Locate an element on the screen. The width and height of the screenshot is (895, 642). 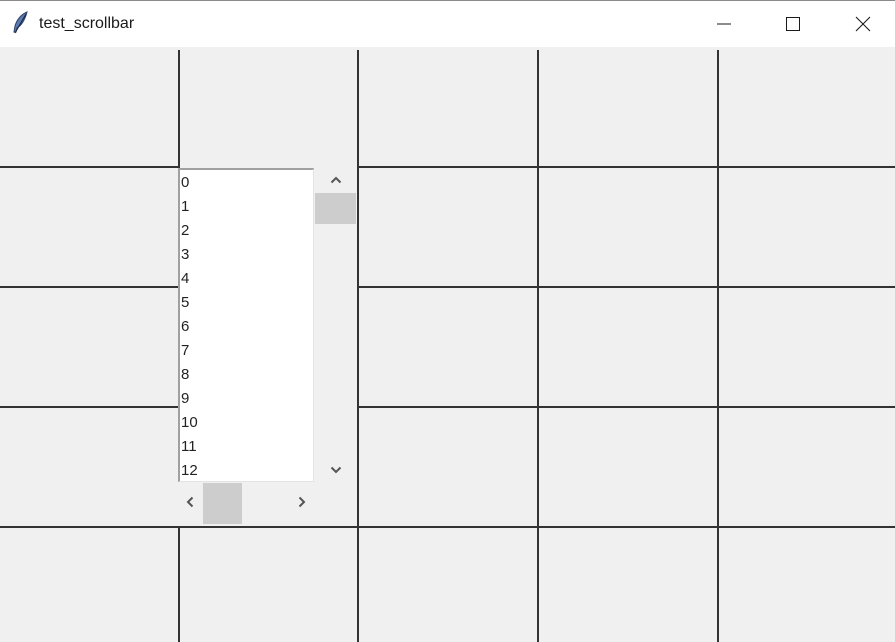
scroll-left-button is located at coordinates (190, 503).